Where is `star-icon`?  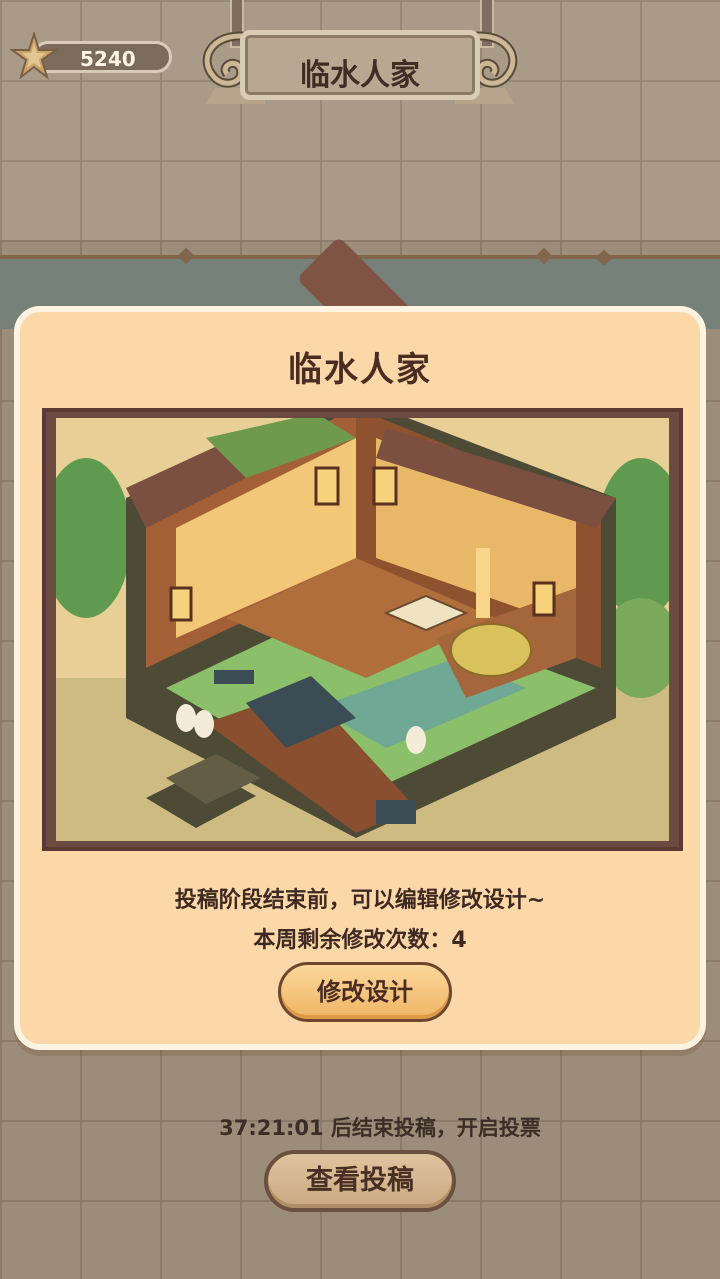 star-icon is located at coordinates (34, 56).